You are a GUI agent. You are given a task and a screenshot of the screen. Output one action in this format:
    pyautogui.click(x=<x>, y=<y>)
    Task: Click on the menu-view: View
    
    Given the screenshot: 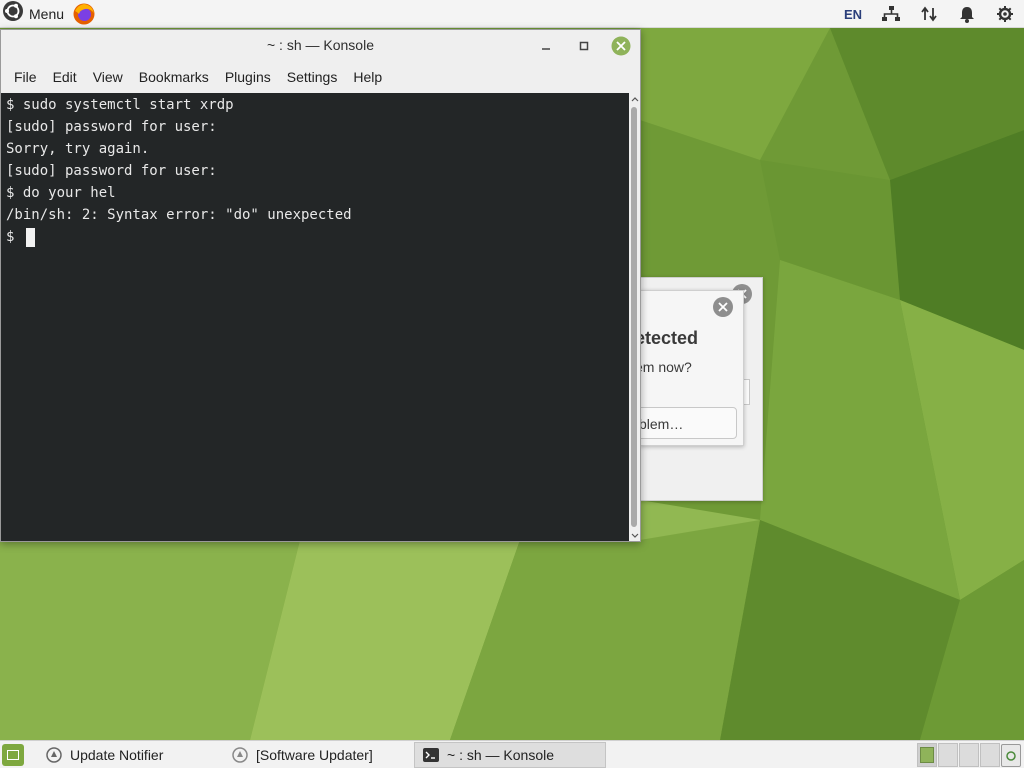 What is the action you would take?
    pyautogui.click(x=108, y=77)
    